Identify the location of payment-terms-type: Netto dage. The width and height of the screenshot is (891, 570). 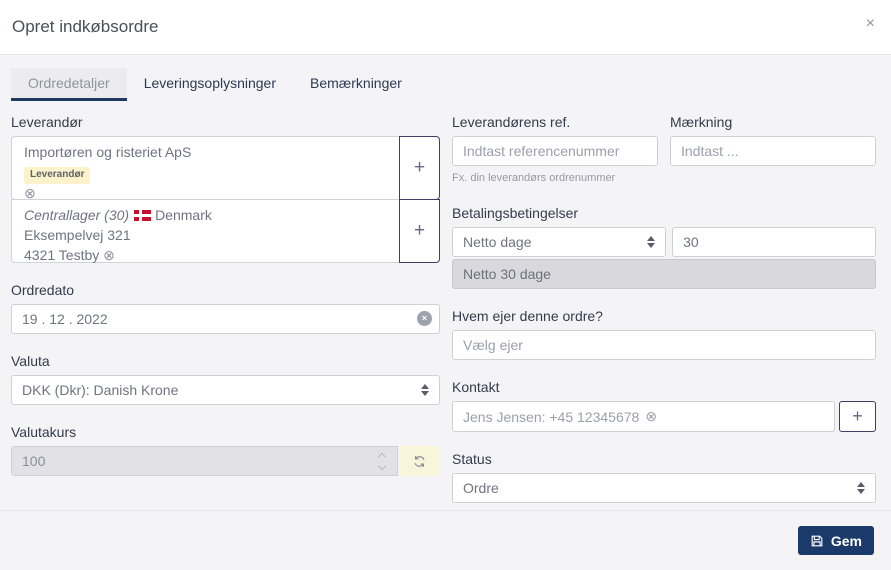
(497, 242).